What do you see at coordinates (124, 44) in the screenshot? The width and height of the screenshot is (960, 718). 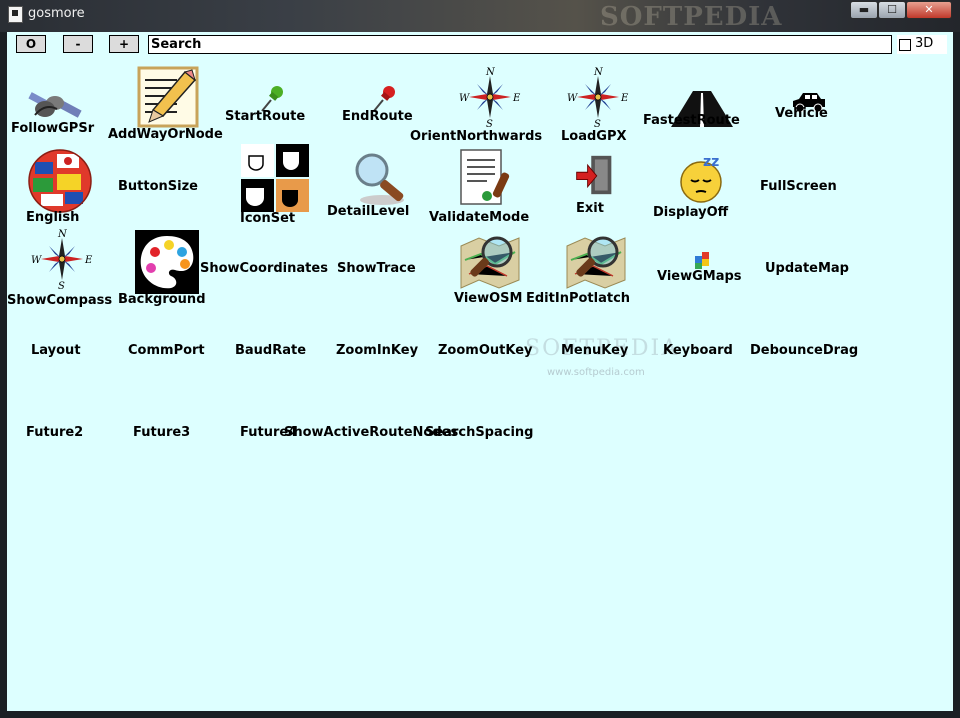 I see `zoom-in-button: +` at bounding box center [124, 44].